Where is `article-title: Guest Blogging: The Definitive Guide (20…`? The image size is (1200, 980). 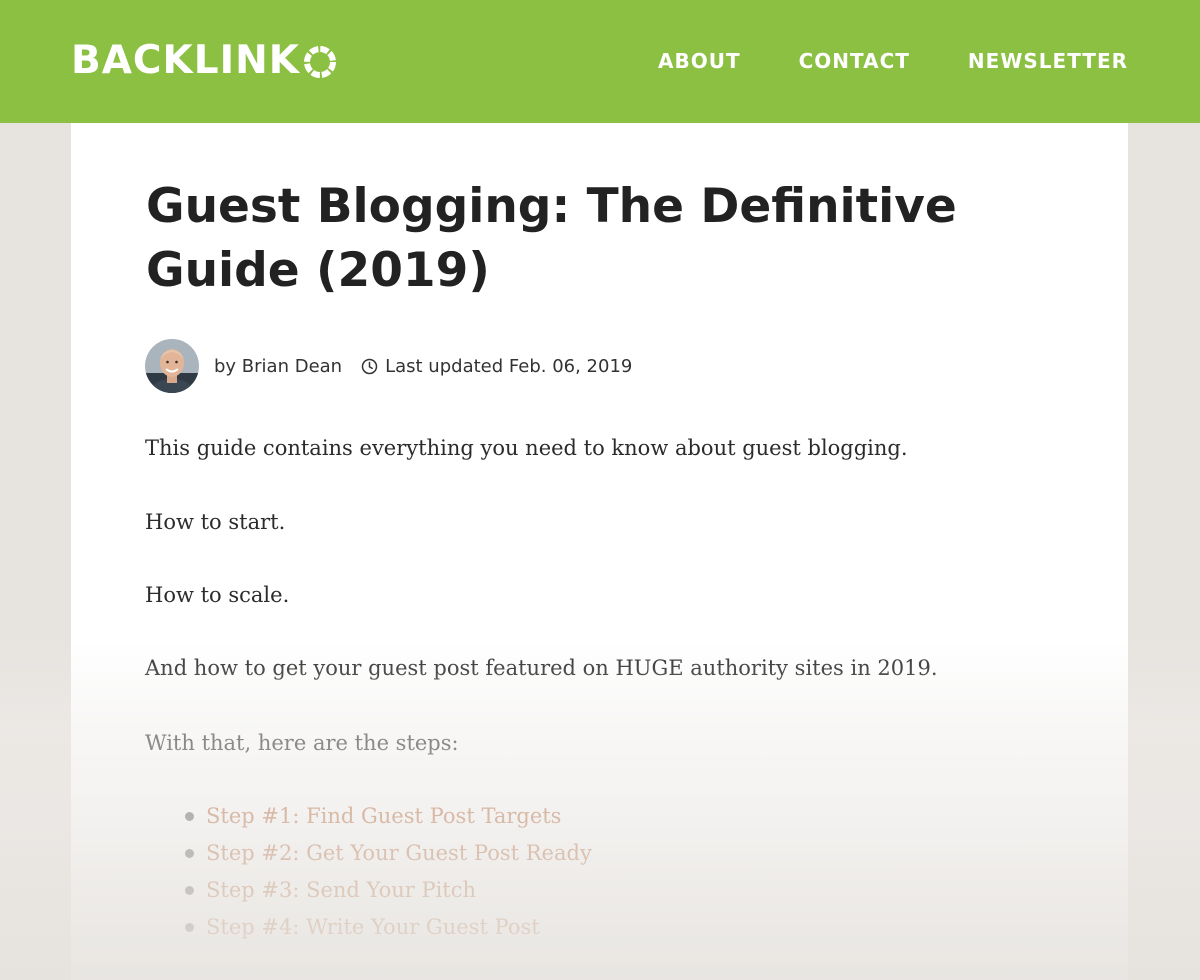 article-title: Guest Blogging: The Definitive Guide (20… is located at coordinates (551, 238).